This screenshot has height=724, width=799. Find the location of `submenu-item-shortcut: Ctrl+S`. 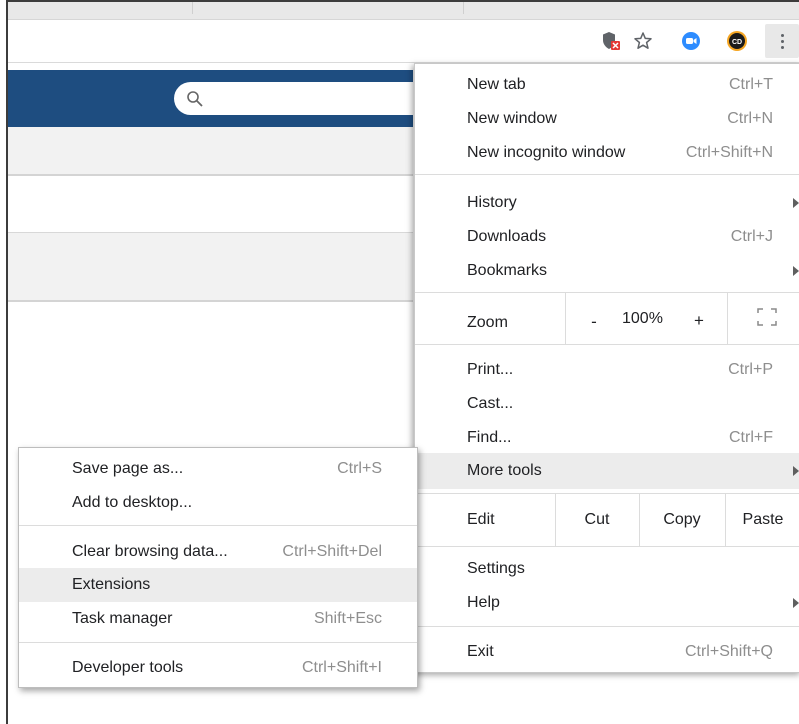

submenu-item-shortcut: Ctrl+S is located at coordinates (359, 468).